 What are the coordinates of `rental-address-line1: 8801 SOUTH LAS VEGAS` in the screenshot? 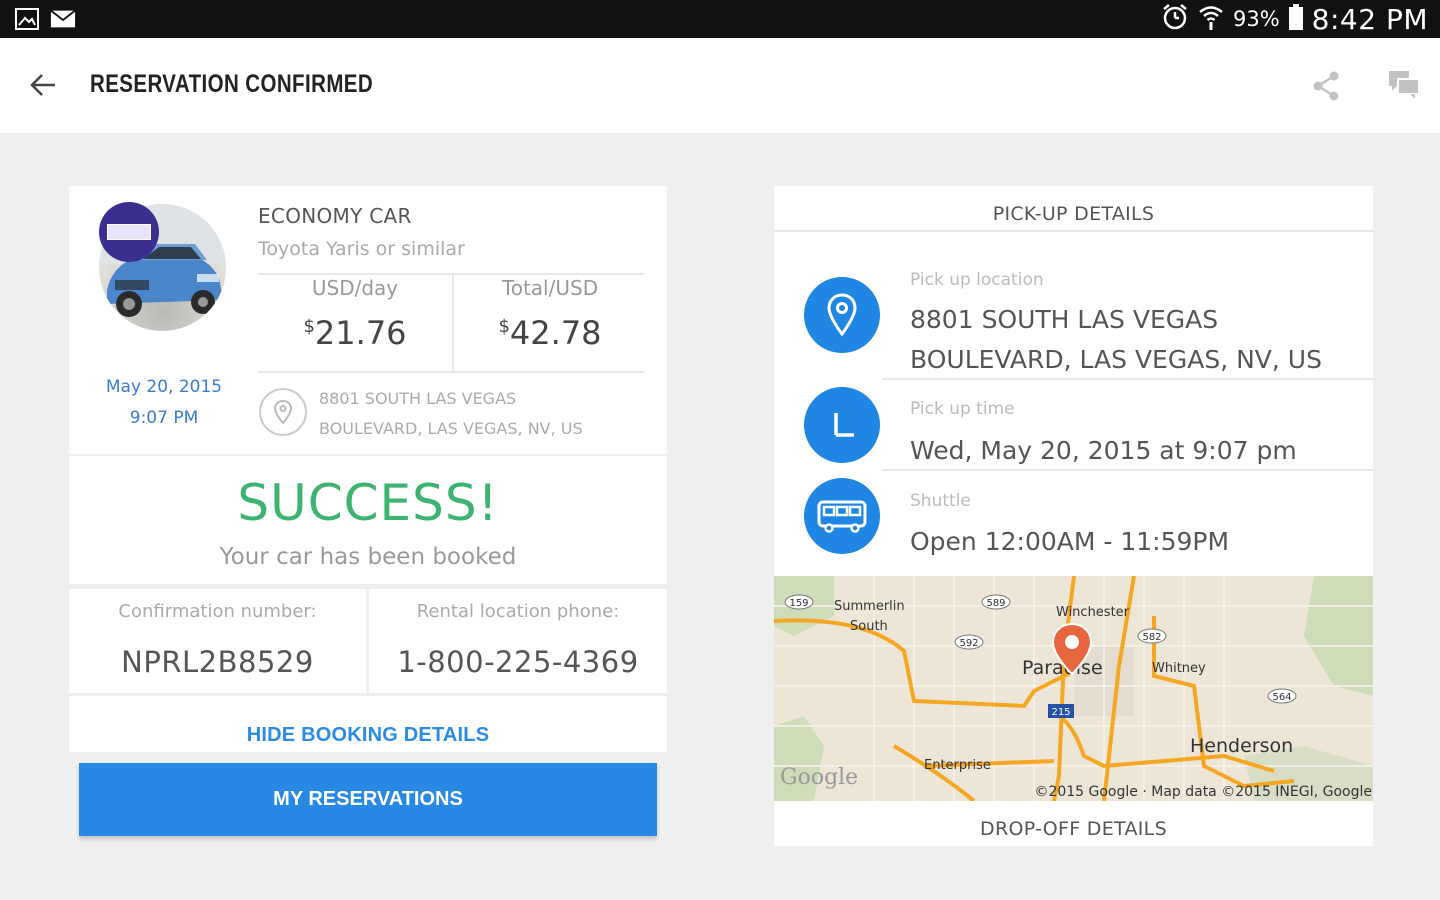 It's located at (418, 398).